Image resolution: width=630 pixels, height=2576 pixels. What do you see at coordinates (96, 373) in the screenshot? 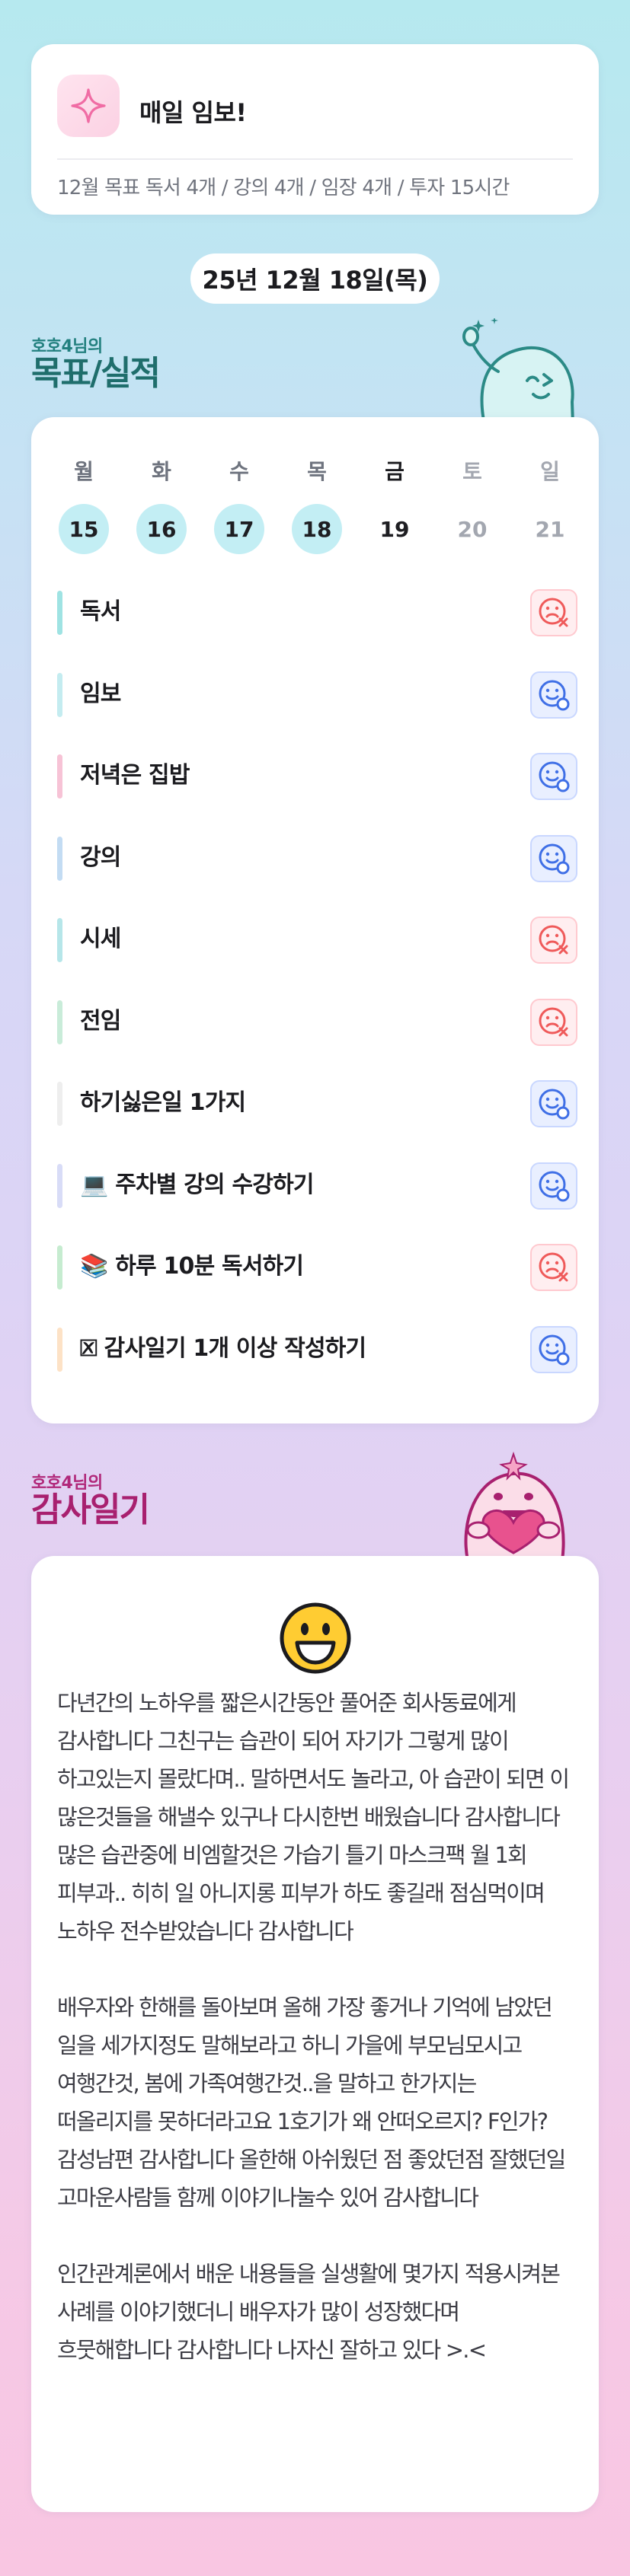
I see `goal-section-title: 목표/실적` at bounding box center [96, 373].